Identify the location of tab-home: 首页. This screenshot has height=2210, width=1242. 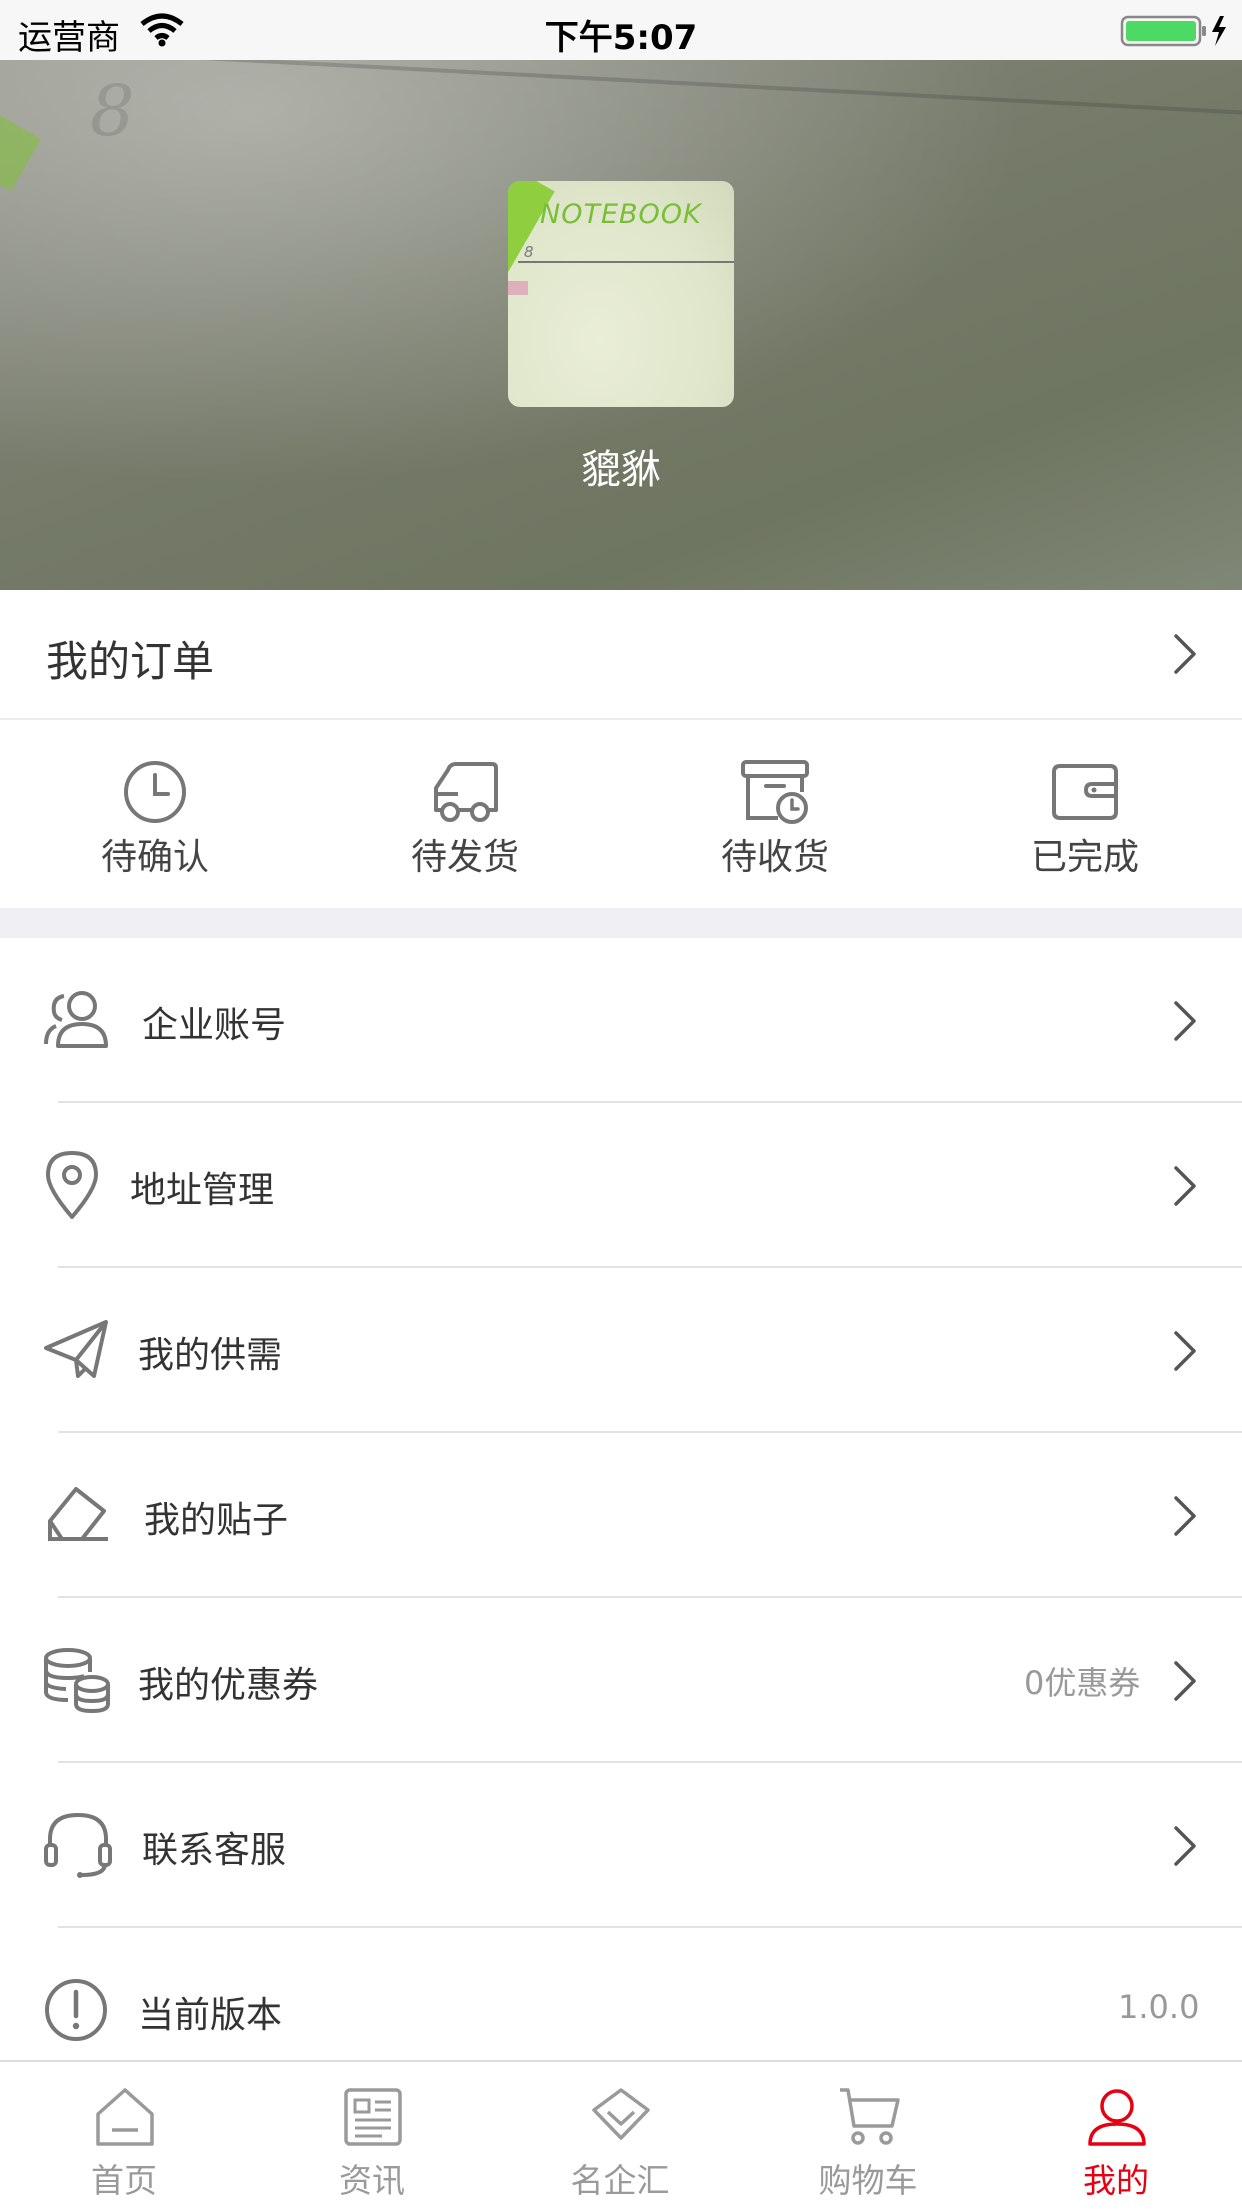
(124, 2136).